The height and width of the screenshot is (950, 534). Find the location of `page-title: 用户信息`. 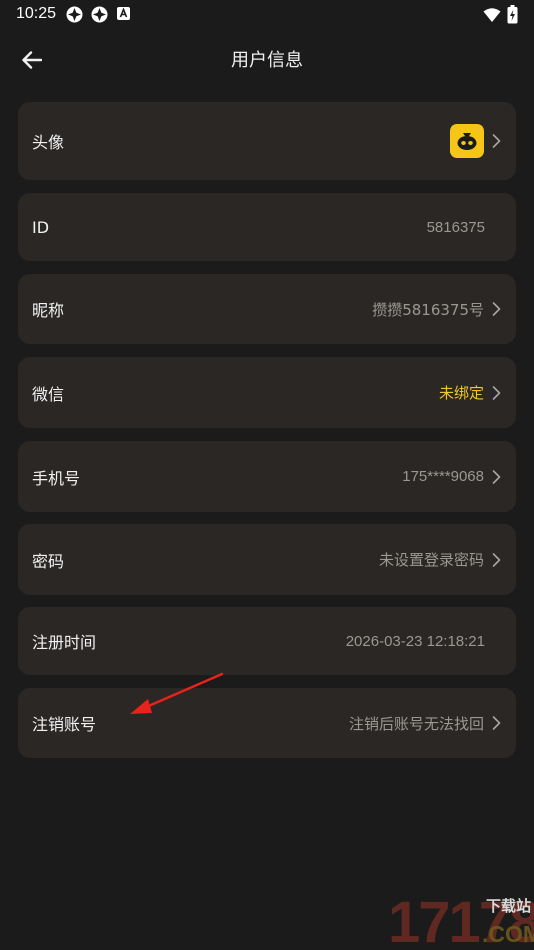

page-title: 用户信息 is located at coordinates (267, 60).